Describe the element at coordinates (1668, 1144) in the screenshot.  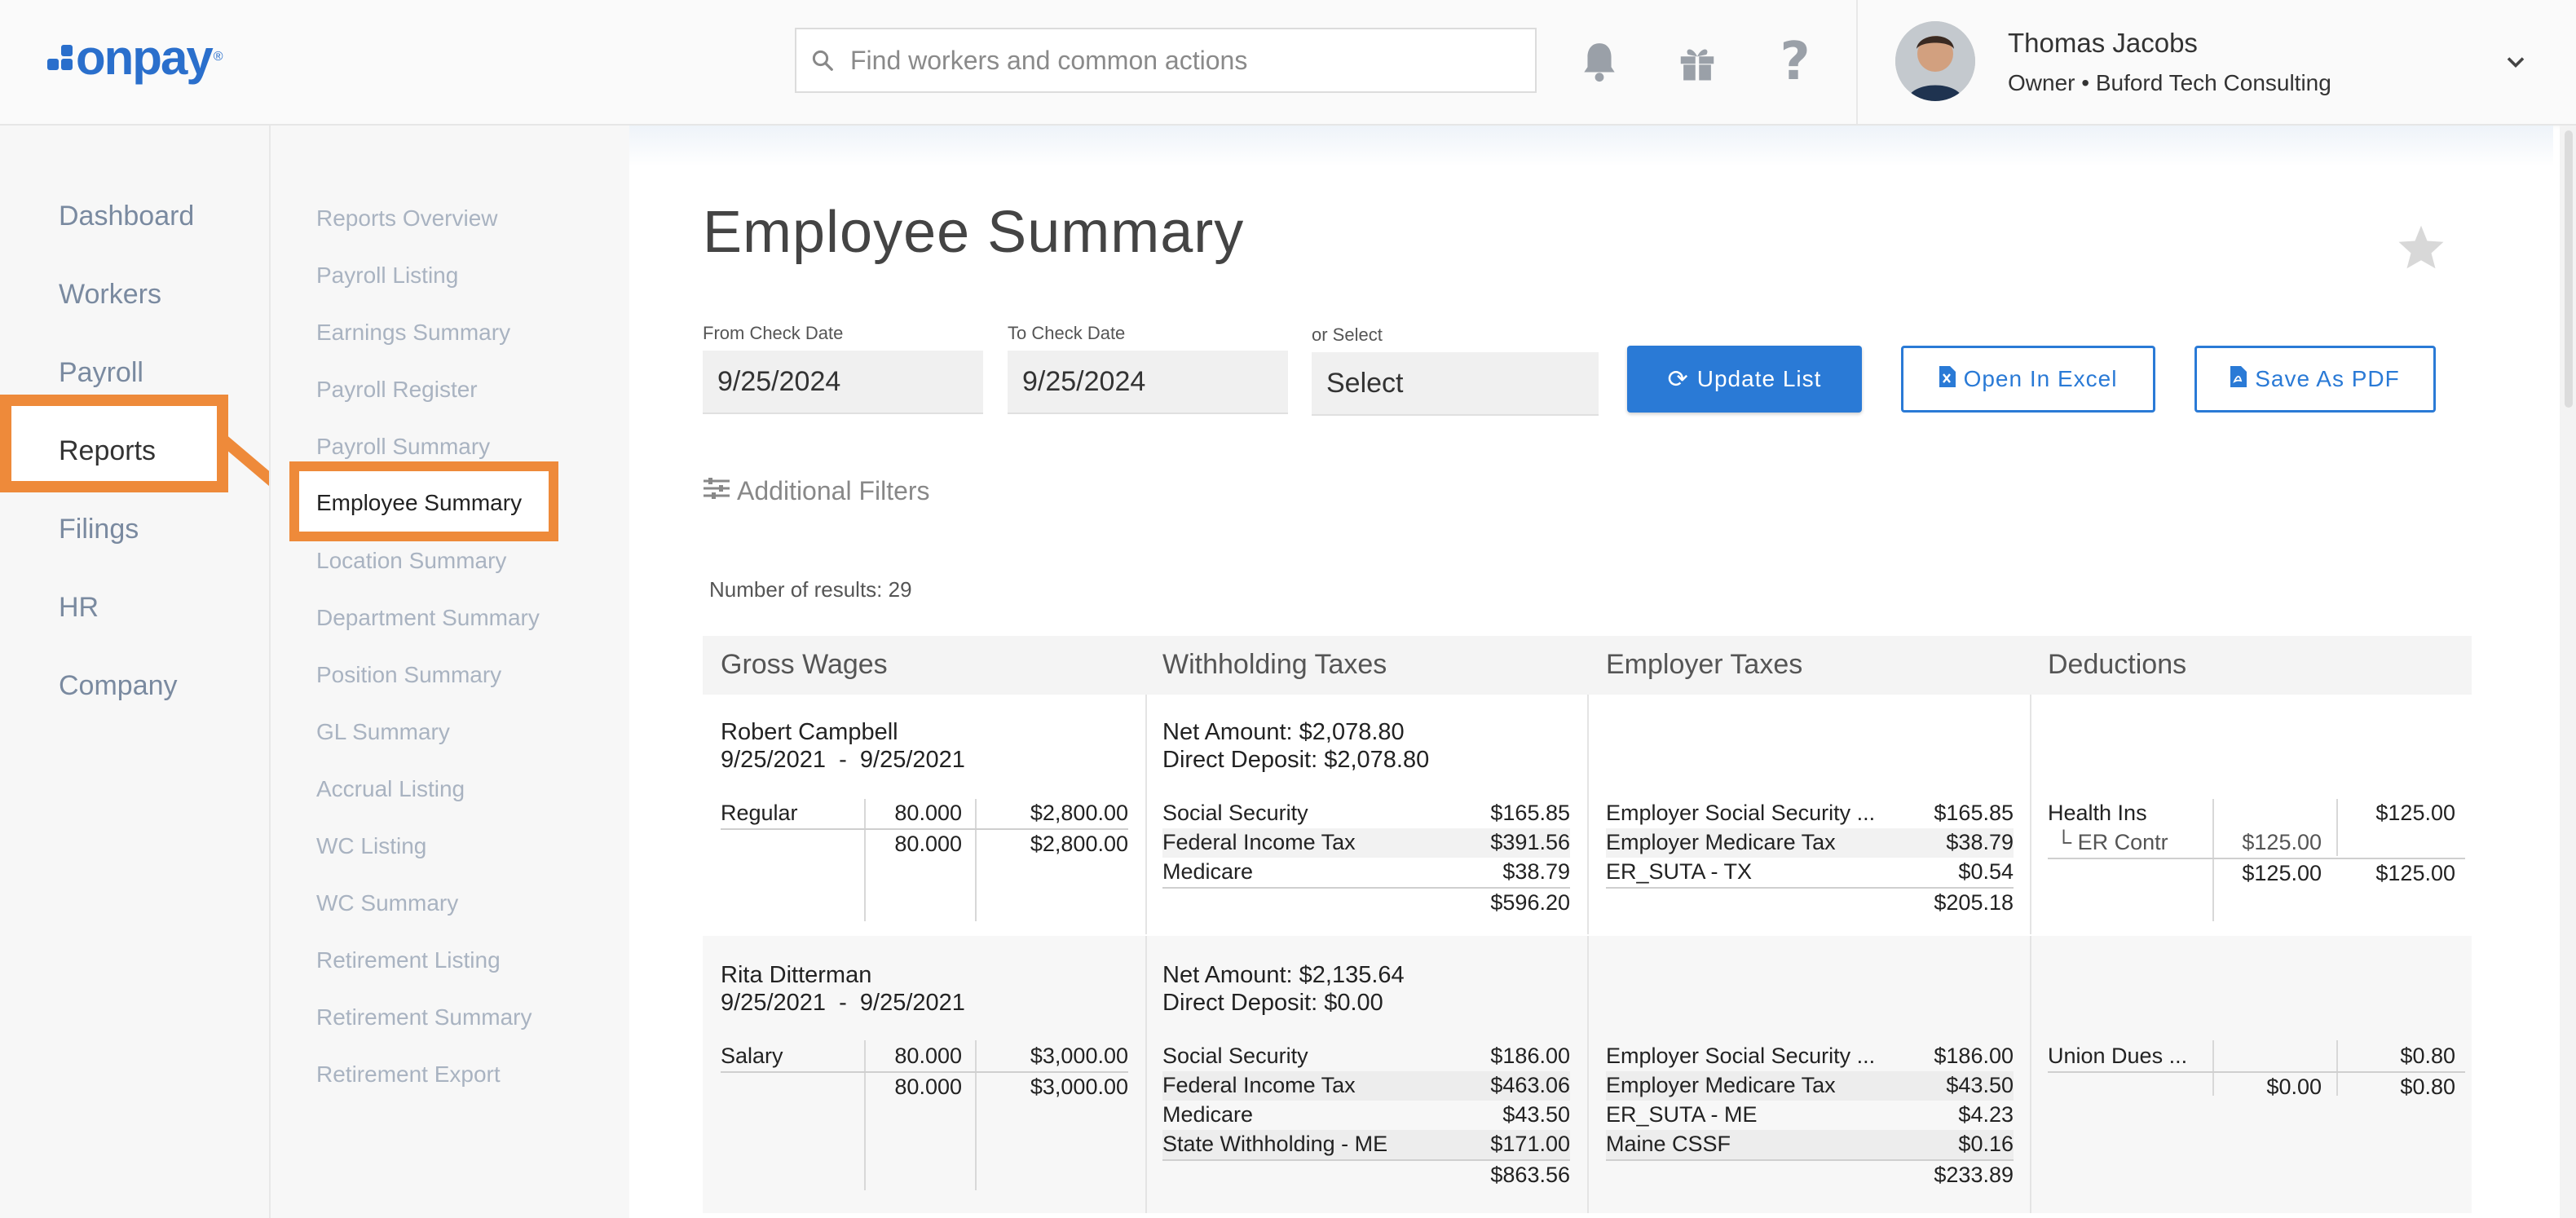
I see `employer-tax-item: Maine CSSF` at that location.